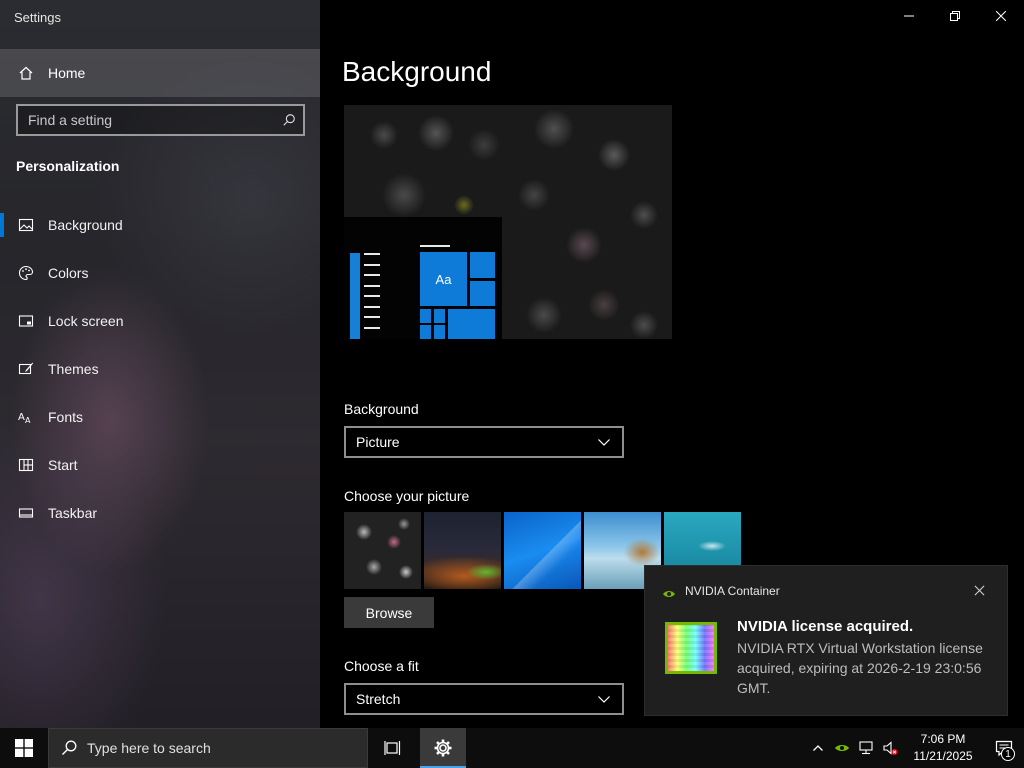  I want to click on task-view-button, so click(393, 748).